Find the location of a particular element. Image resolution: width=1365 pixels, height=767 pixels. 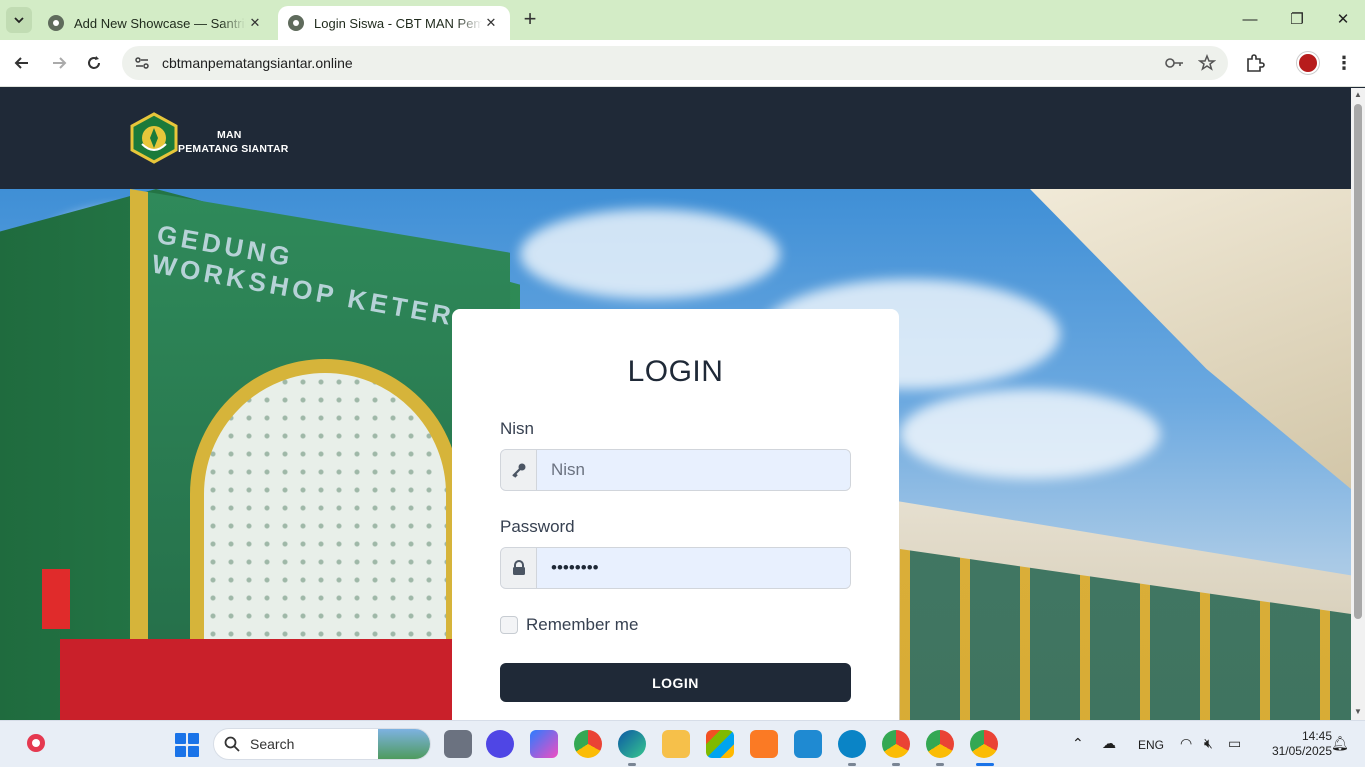

nisn-input-group is located at coordinates (675, 470).